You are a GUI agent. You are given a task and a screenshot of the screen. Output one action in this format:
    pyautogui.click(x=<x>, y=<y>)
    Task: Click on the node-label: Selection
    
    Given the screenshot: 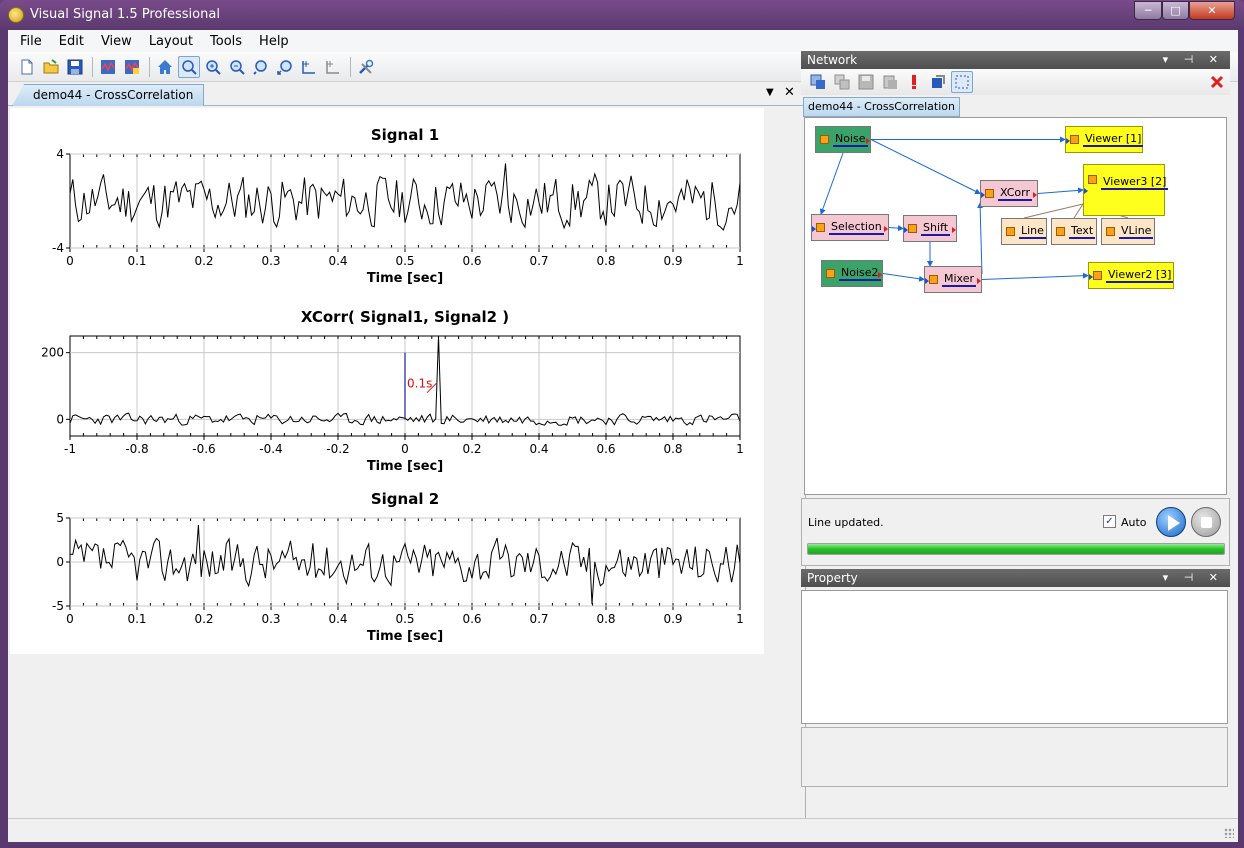 What is the action you would take?
    pyautogui.click(x=856, y=227)
    